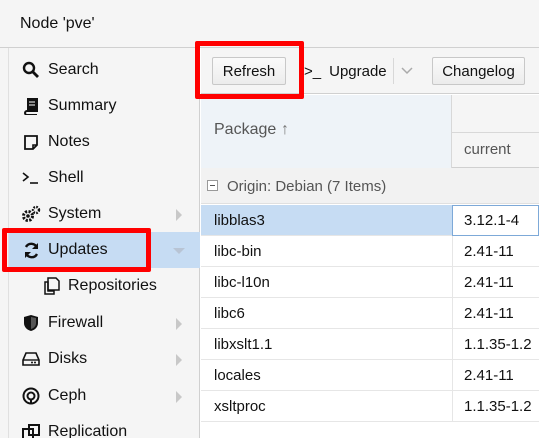  What do you see at coordinates (104, 214) in the screenshot?
I see `nav-item-system: System` at bounding box center [104, 214].